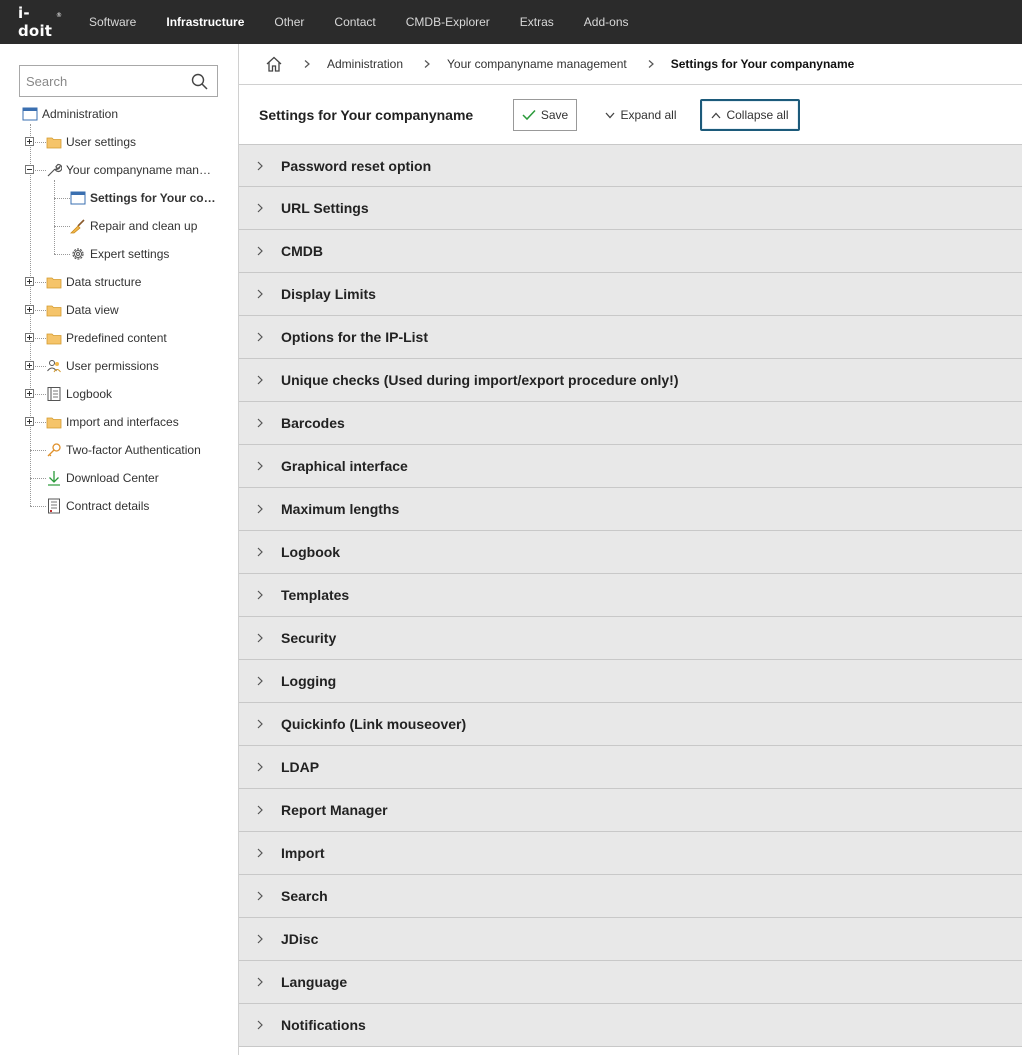 Image resolution: width=1022 pixels, height=1055 pixels. Describe the element at coordinates (630, 294) in the screenshot. I see `section-display-limits: Display Limits` at that location.